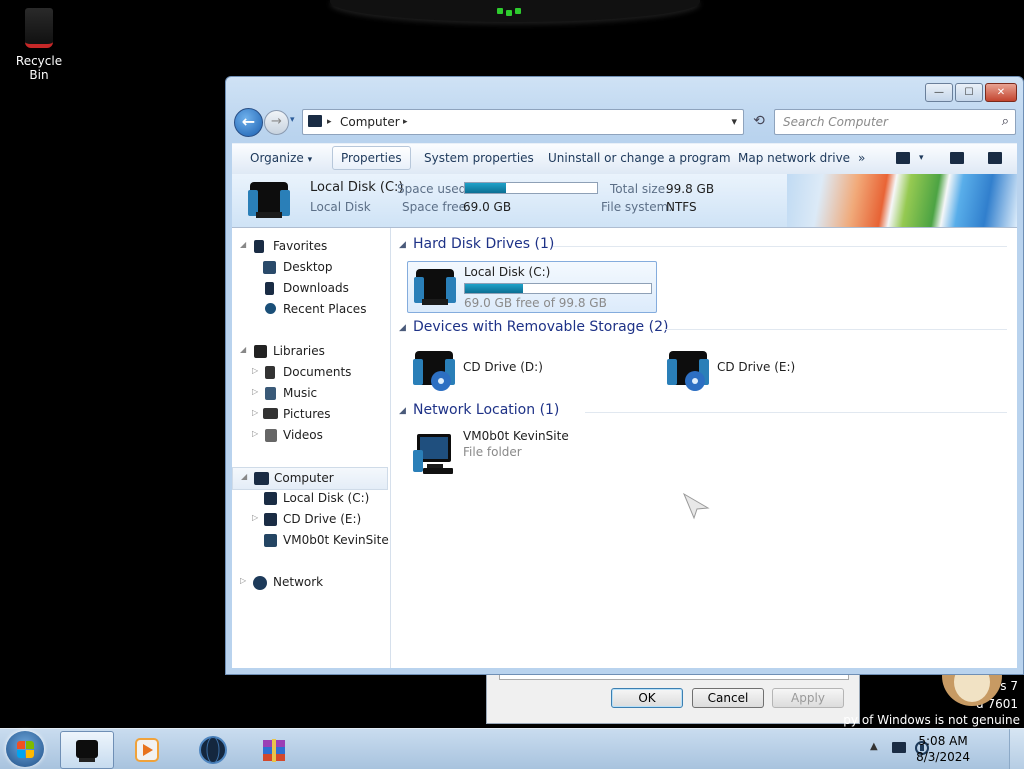 The height and width of the screenshot is (769, 1024). Describe the element at coordinates (647, 698) in the screenshot. I see `ok-button: OK` at that location.